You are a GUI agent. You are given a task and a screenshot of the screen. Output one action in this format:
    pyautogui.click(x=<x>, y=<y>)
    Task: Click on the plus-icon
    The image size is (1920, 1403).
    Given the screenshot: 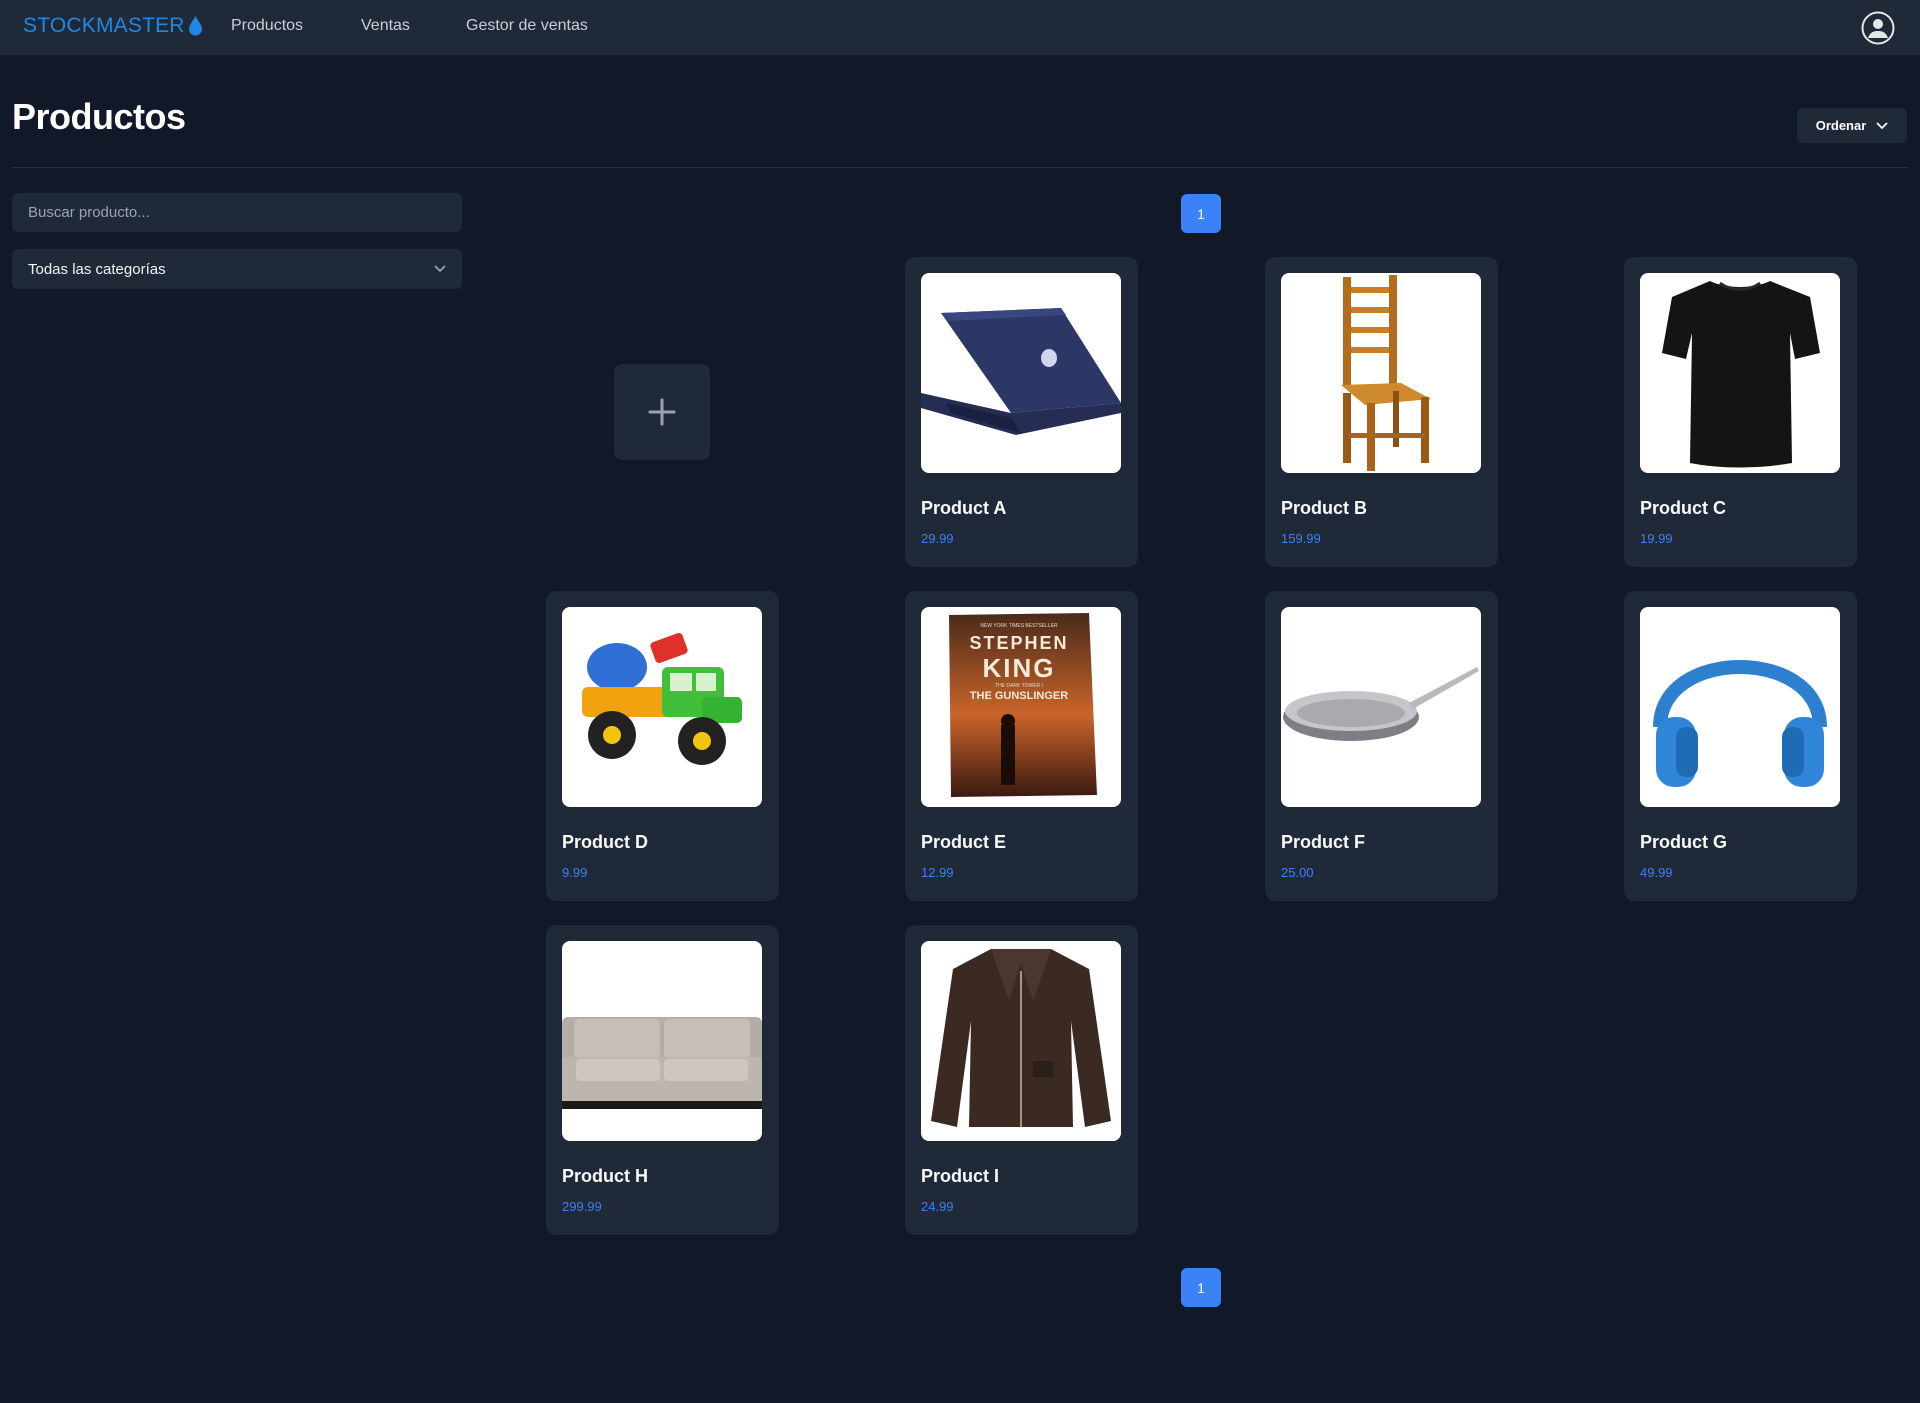 What is the action you would take?
    pyautogui.click(x=662, y=412)
    